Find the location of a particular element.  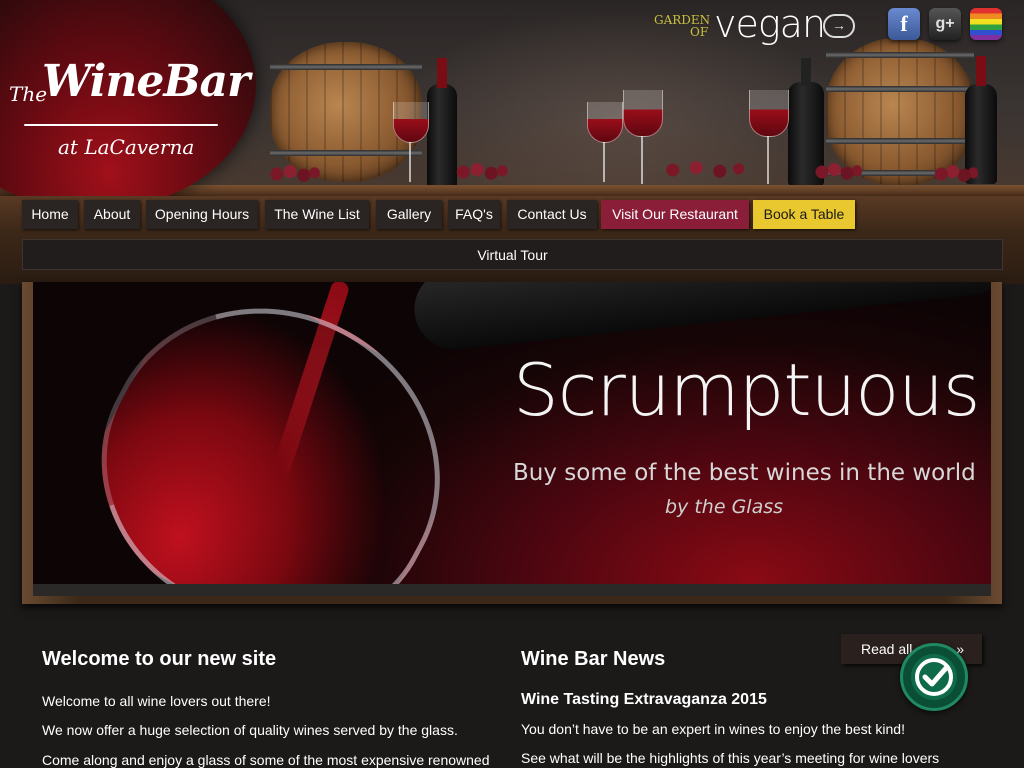

banner-title: Scrumptuous is located at coordinates (746, 390).